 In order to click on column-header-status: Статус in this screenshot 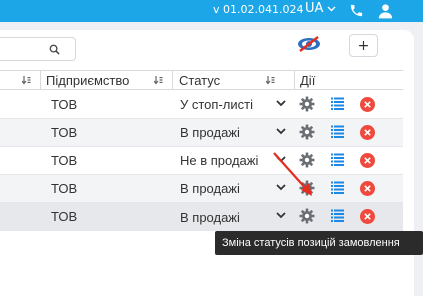, I will do `click(234, 80)`.